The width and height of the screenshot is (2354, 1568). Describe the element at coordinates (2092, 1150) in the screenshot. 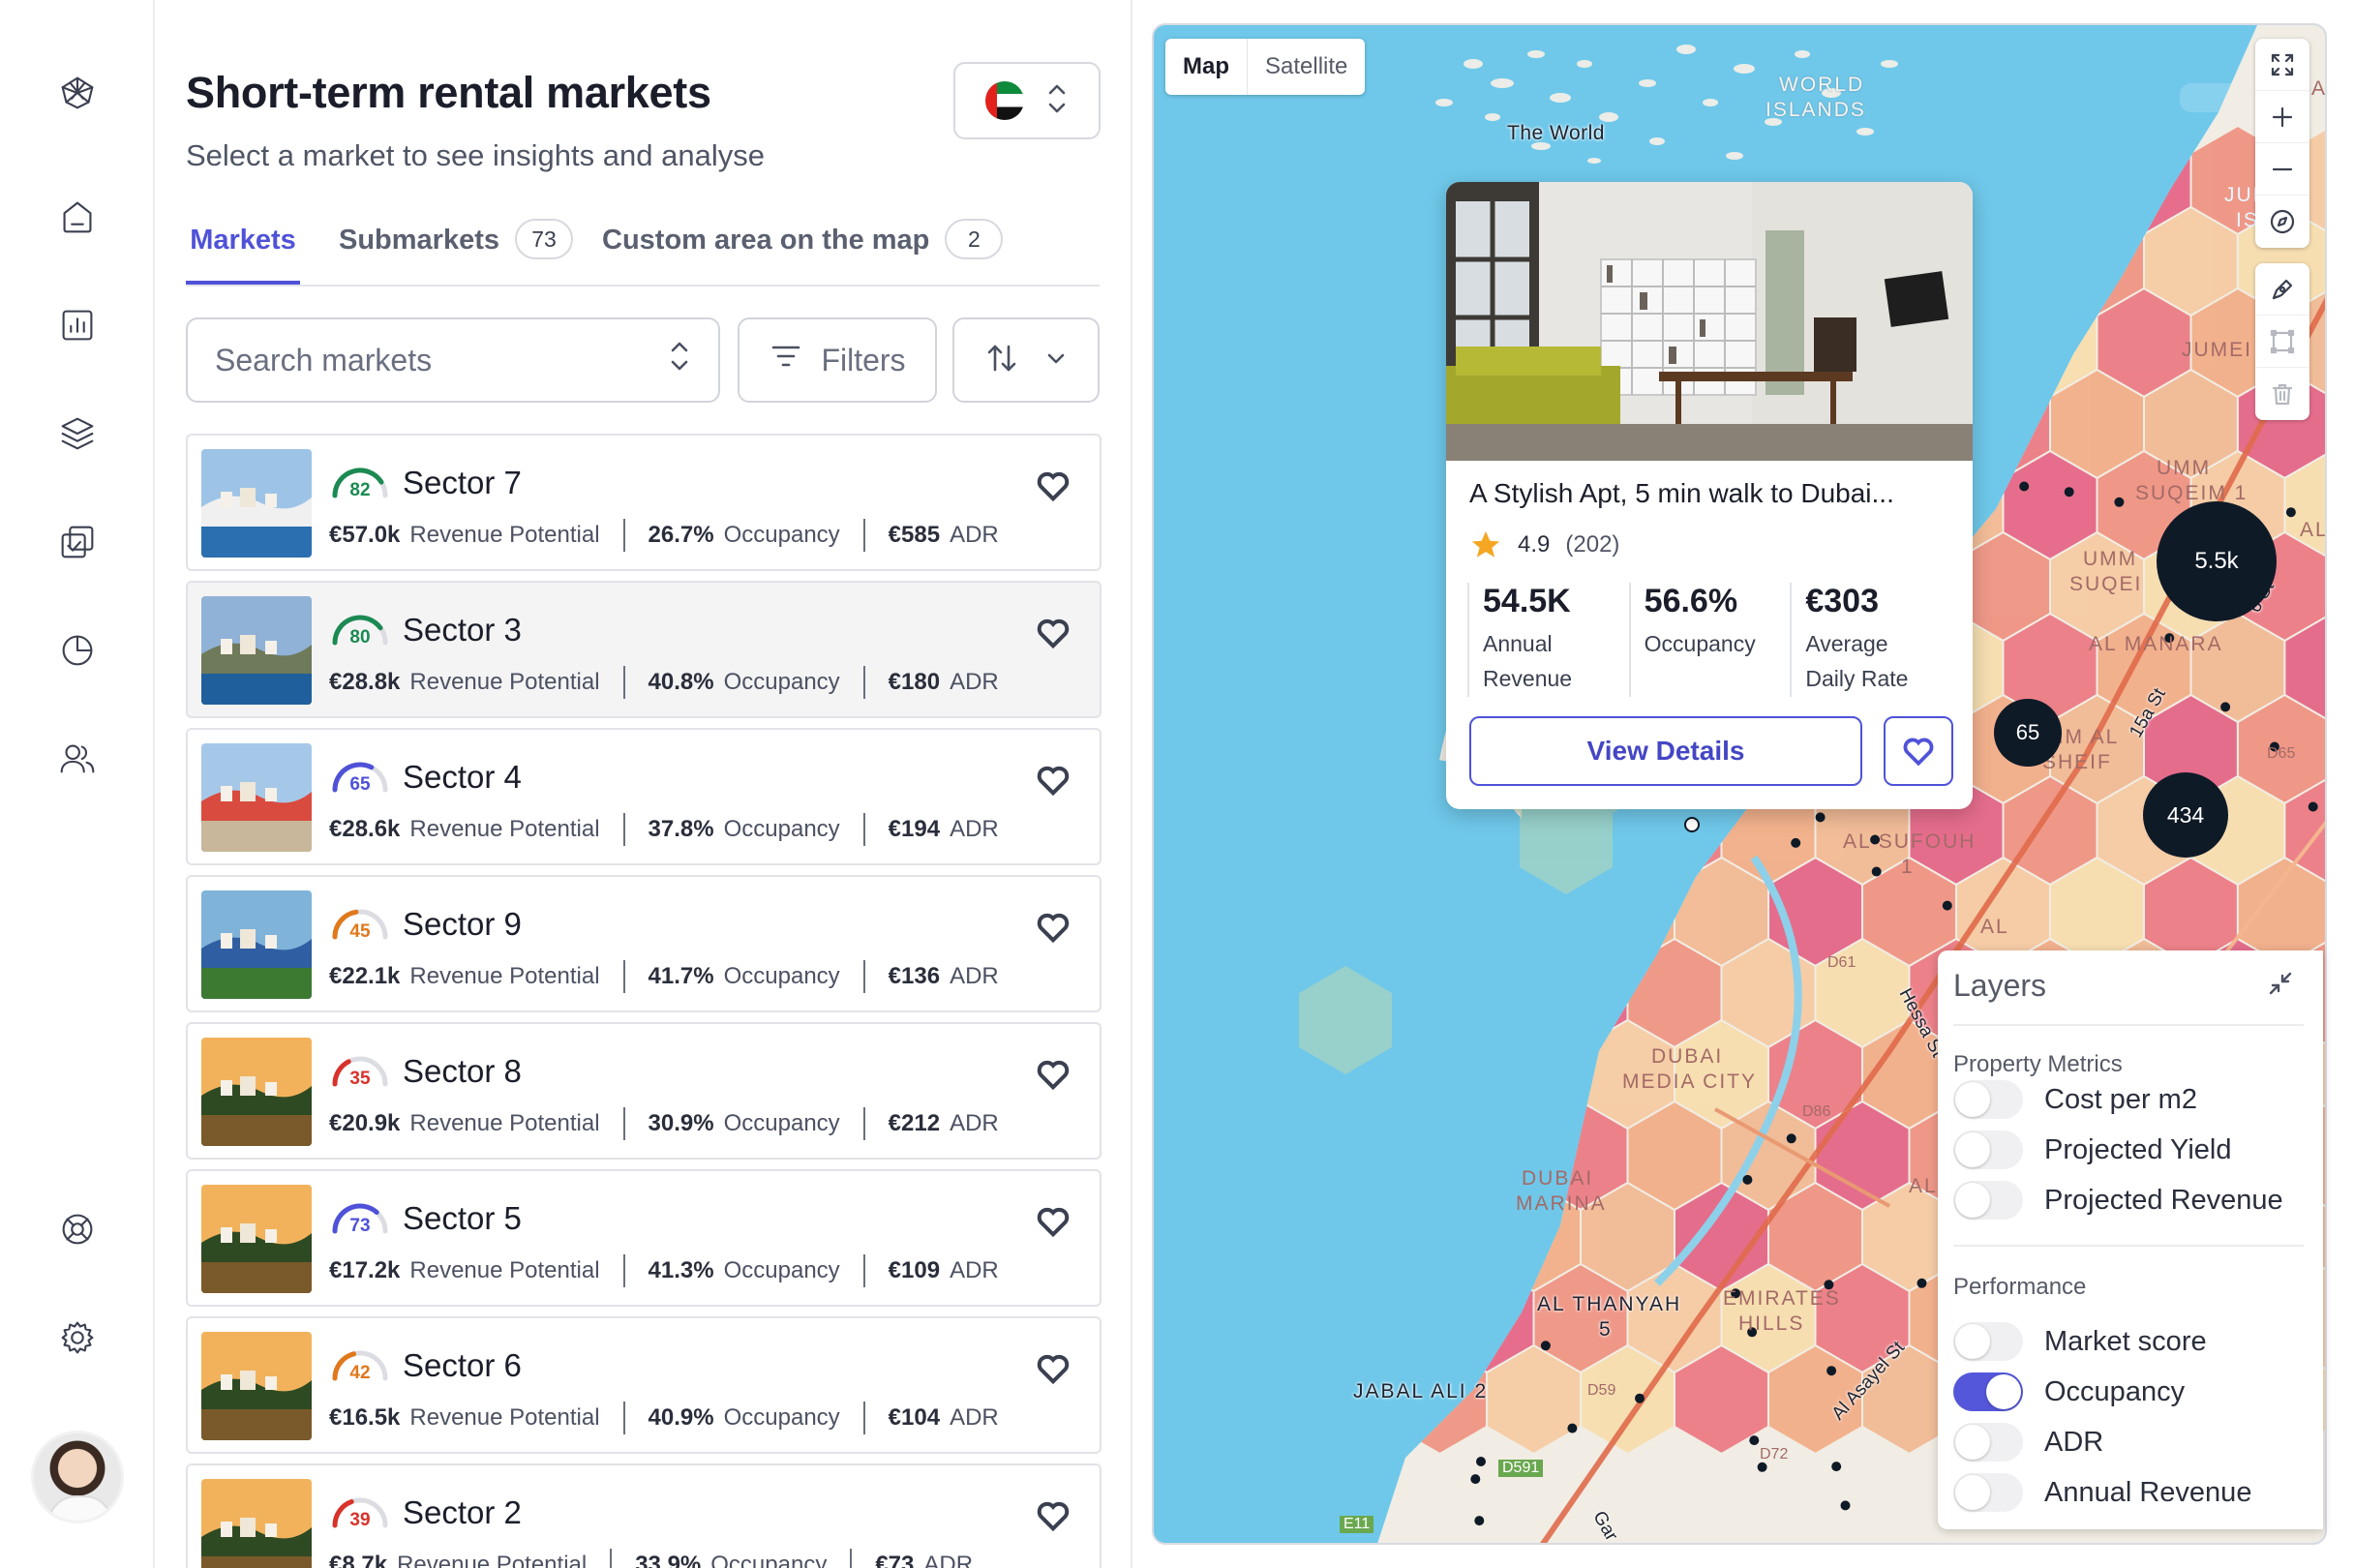

I see `layer-toggle-row: Projected Yield` at that location.